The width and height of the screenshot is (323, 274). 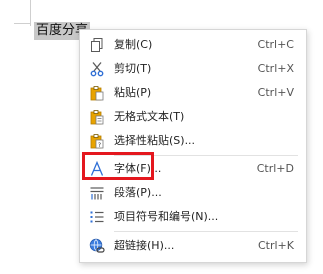 I want to click on menu-item-copy: 复制(C) Ctrl+C, so click(x=193, y=45).